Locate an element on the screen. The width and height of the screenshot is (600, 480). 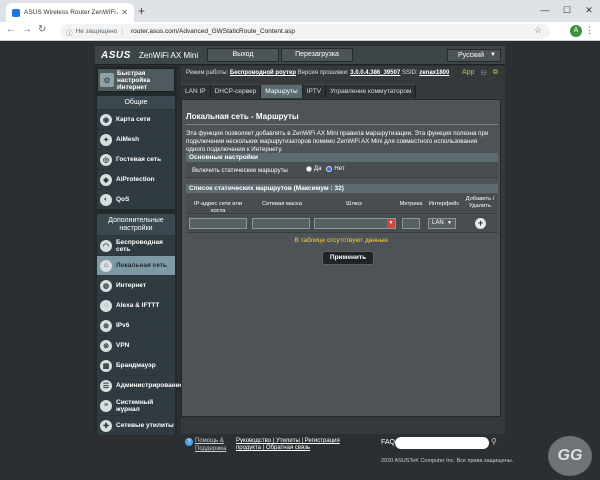
sidebar-item-label: Брандмауэр is located at coordinates (136, 365).